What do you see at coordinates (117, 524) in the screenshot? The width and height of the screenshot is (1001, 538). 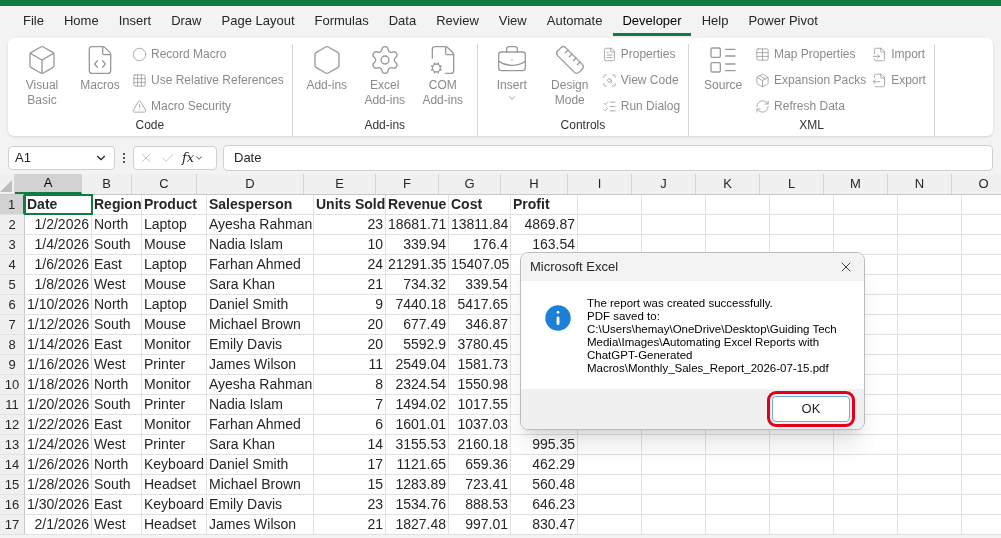 I see `table-cell: West` at bounding box center [117, 524].